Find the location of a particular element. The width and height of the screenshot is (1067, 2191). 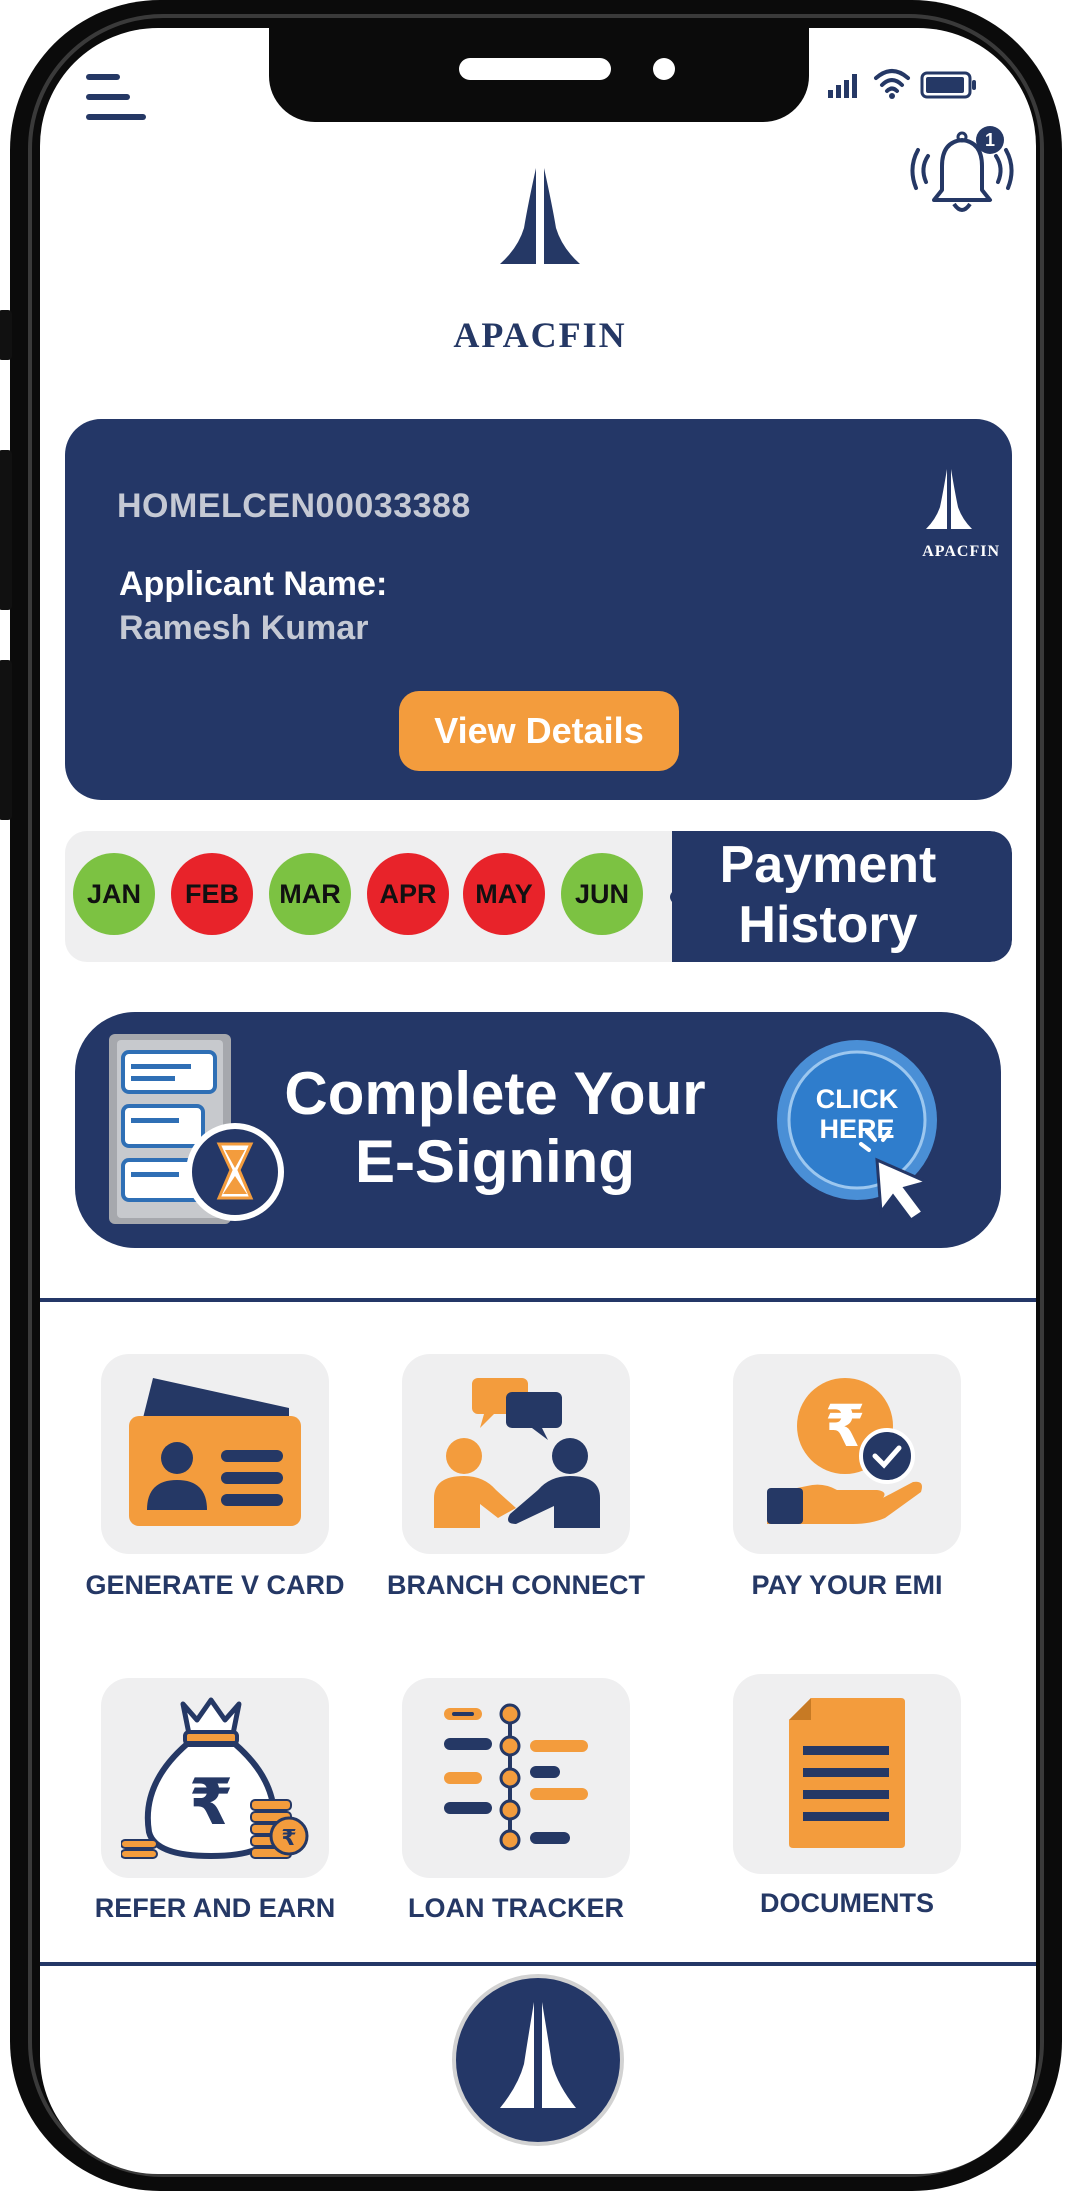

phone-volume-down-button is located at coordinates (6, 740).